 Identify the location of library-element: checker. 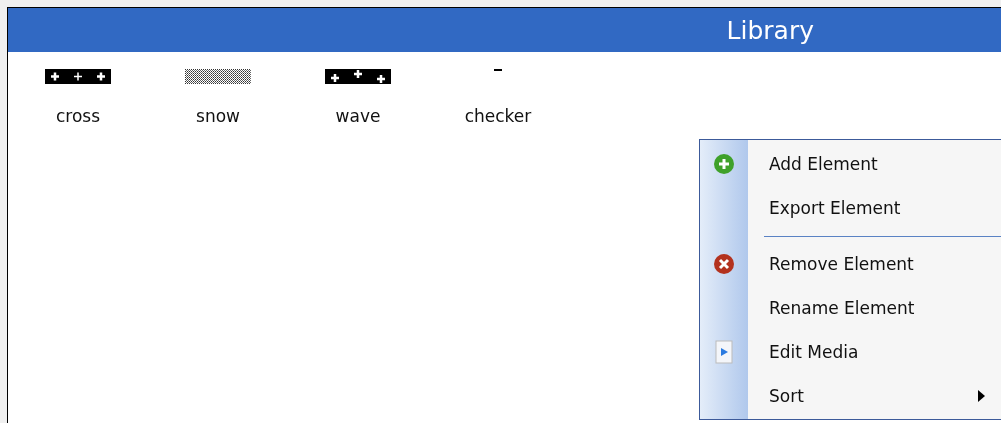
(498, 96).